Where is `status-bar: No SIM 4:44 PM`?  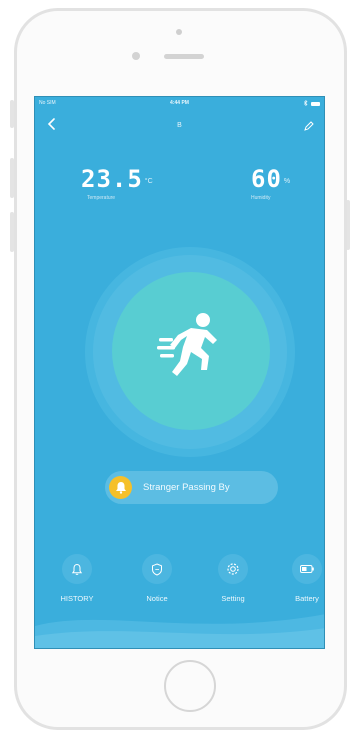 status-bar: No SIM 4:44 PM is located at coordinates (179, 103).